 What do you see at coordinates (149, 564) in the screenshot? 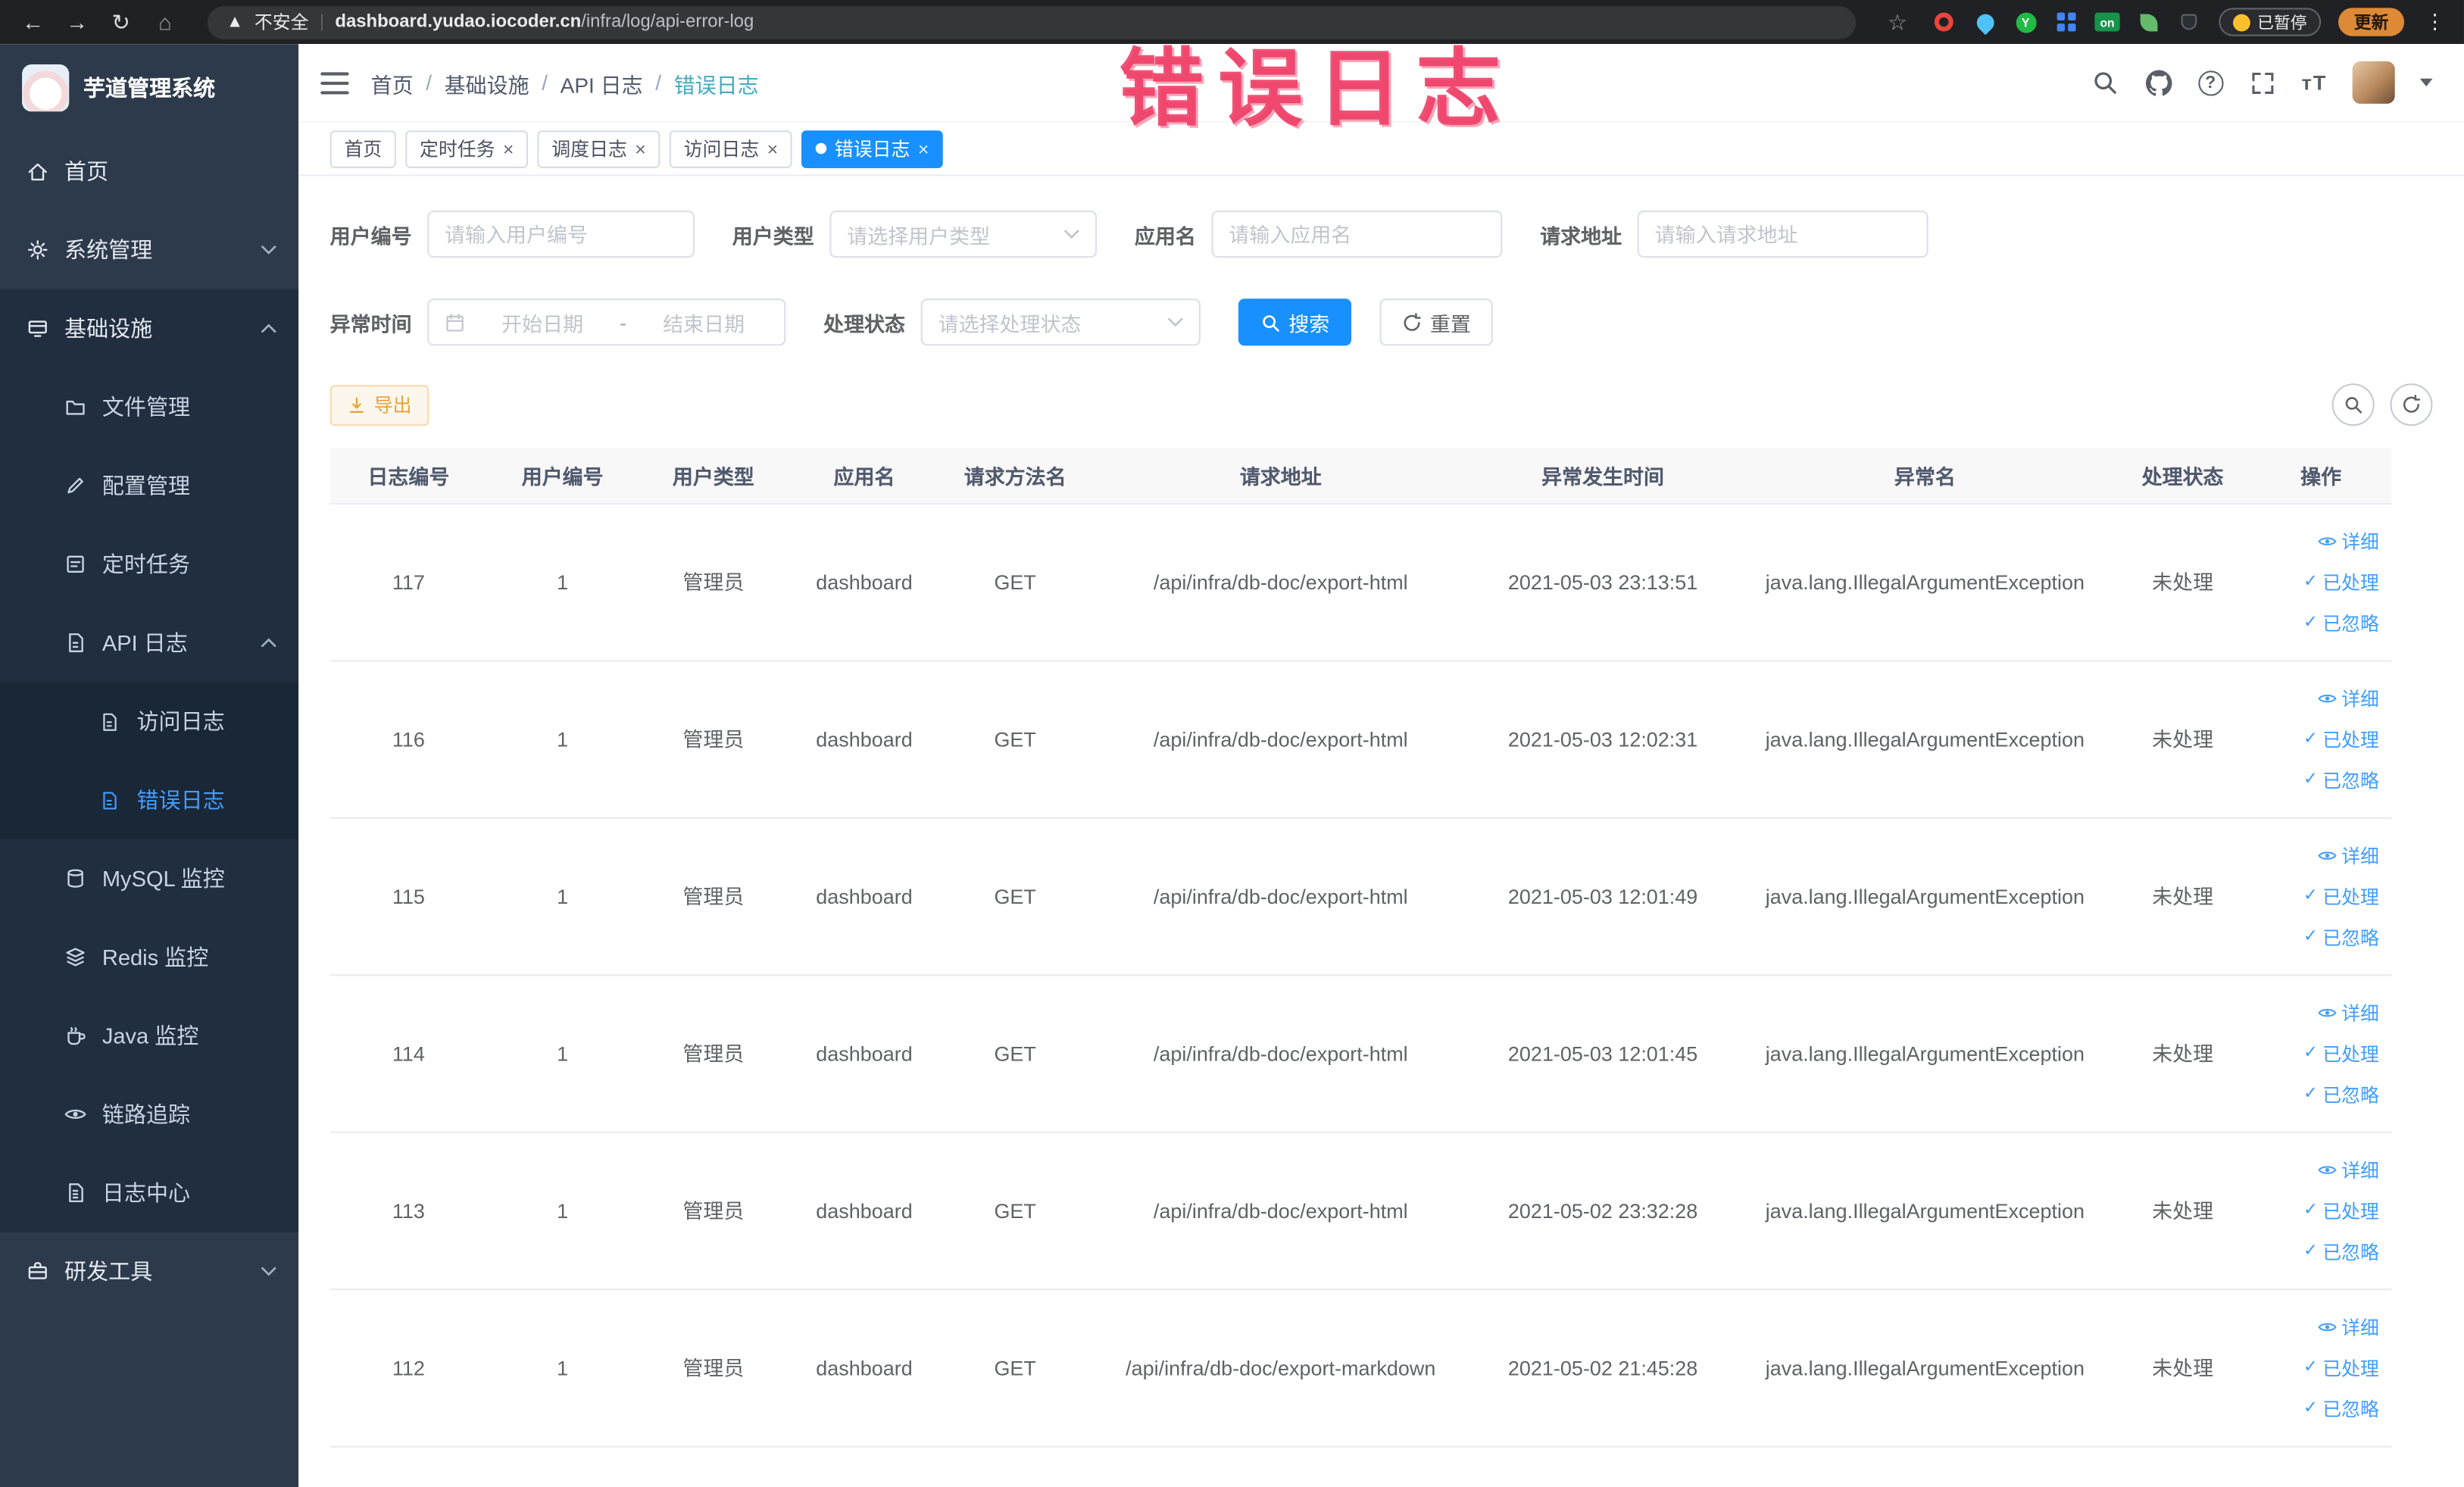
I see `sidebar-item-scheduled-tasks: 定时任务` at bounding box center [149, 564].